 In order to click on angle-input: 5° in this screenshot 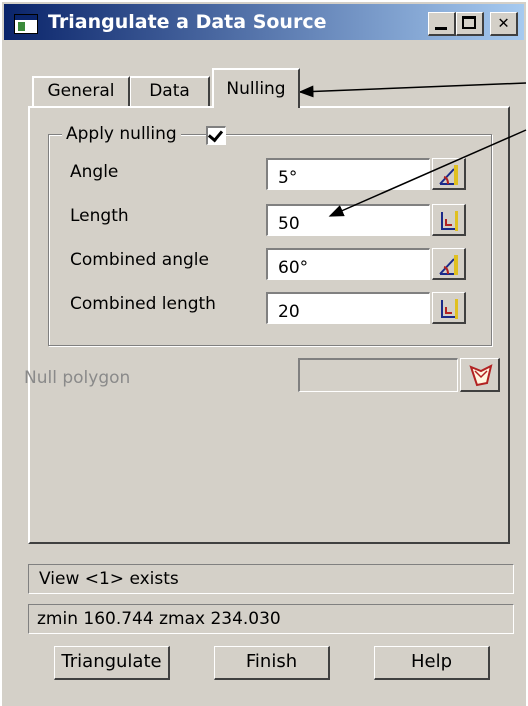, I will do `click(348, 174)`.